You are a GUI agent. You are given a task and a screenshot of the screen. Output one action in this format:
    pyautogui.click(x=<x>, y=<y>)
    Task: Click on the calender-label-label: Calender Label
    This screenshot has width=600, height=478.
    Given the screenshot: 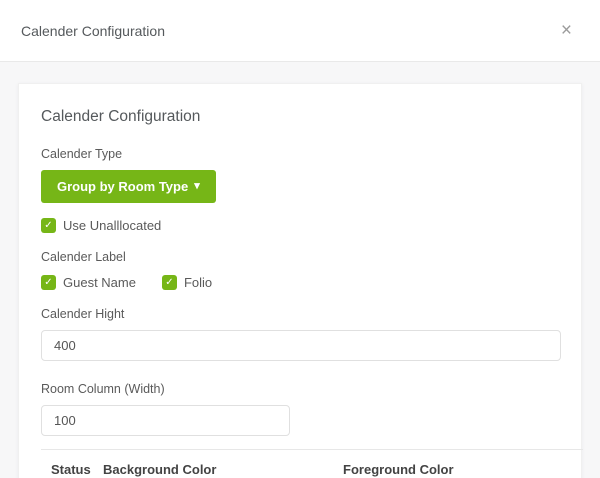 What is the action you would take?
    pyautogui.click(x=83, y=257)
    